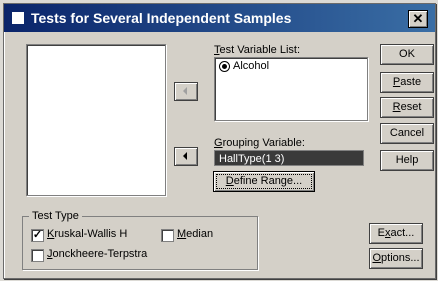 The height and width of the screenshot is (281, 438). Describe the element at coordinates (259, 143) in the screenshot. I see `grouping-variable-label: Grouping Variable:` at that location.